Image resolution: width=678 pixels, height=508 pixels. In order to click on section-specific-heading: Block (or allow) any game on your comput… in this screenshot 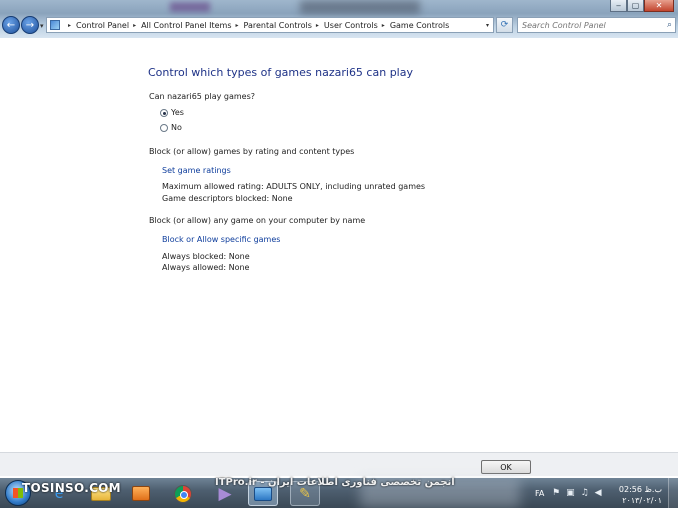, I will do `click(257, 220)`.